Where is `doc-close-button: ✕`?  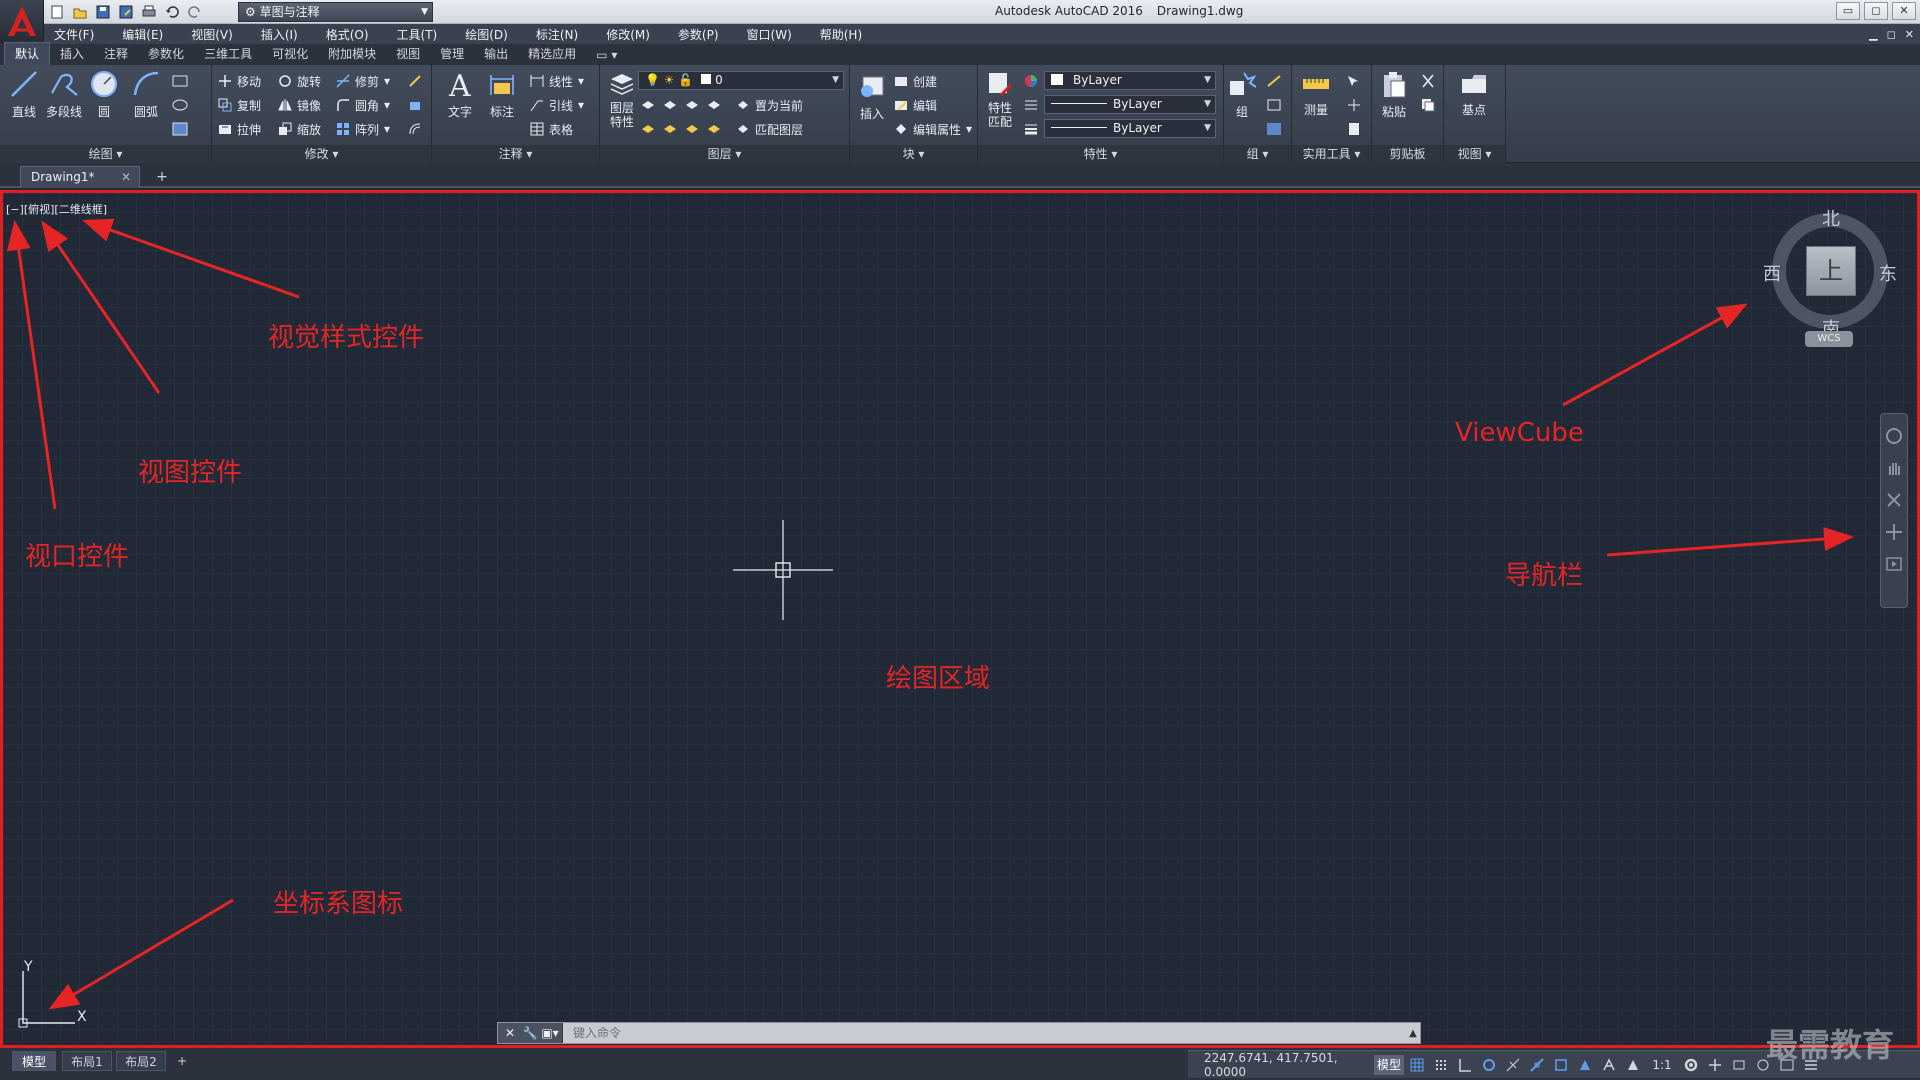 doc-close-button: ✕ is located at coordinates (1909, 34).